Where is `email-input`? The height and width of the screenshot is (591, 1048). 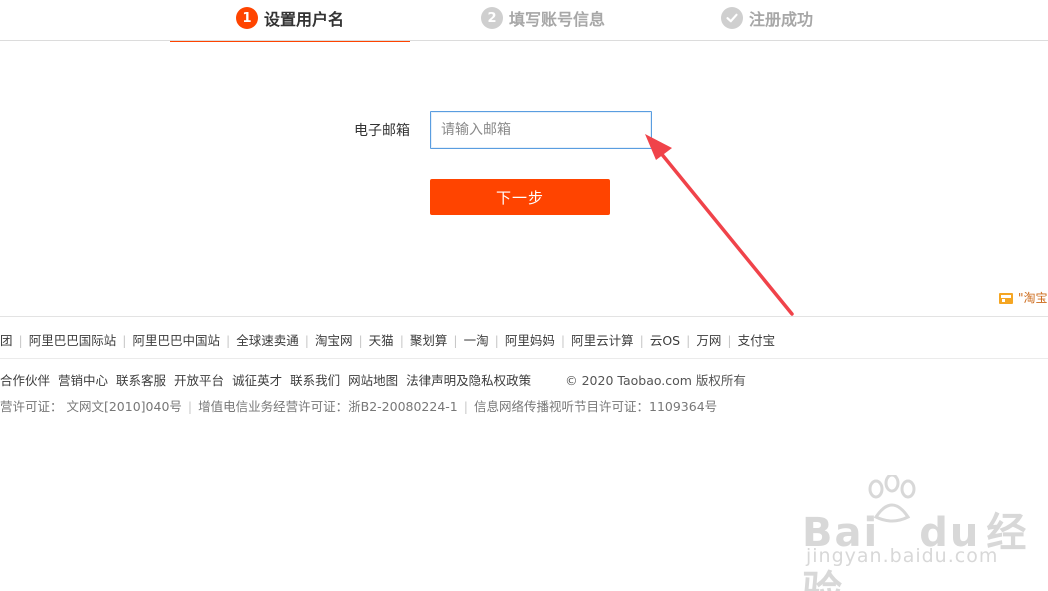
email-input is located at coordinates (541, 130).